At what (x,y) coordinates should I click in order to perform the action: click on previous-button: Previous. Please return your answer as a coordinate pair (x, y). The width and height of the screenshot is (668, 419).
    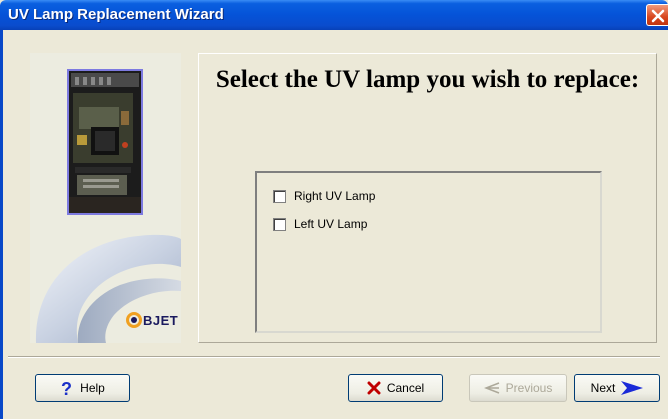
    Looking at the image, I should click on (518, 388).